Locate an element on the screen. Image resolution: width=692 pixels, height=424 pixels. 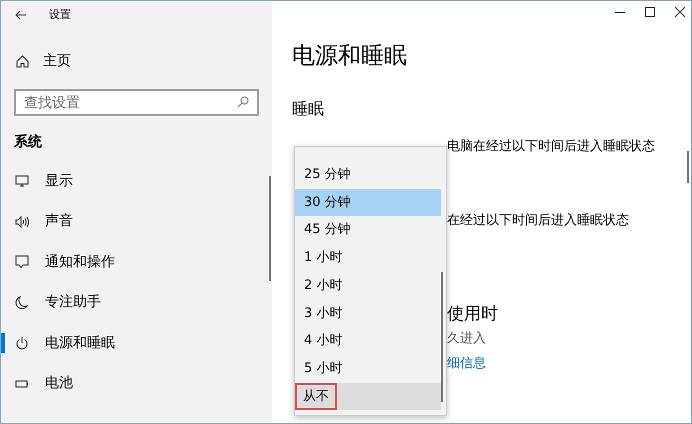
dropdown-option: 25 分钟 is located at coordinates (368, 175).